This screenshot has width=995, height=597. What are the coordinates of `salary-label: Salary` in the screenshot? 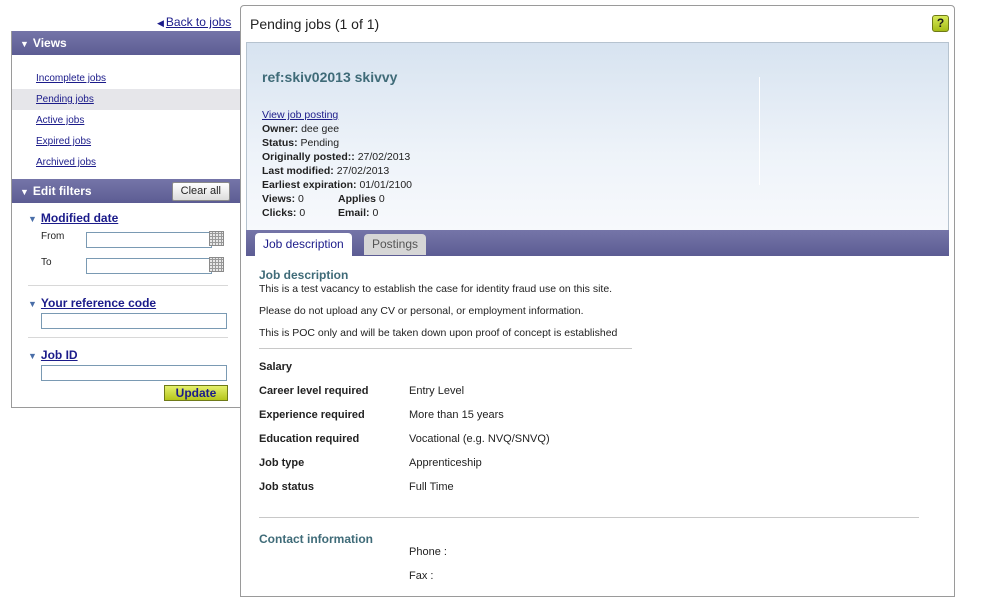 It's located at (276, 367).